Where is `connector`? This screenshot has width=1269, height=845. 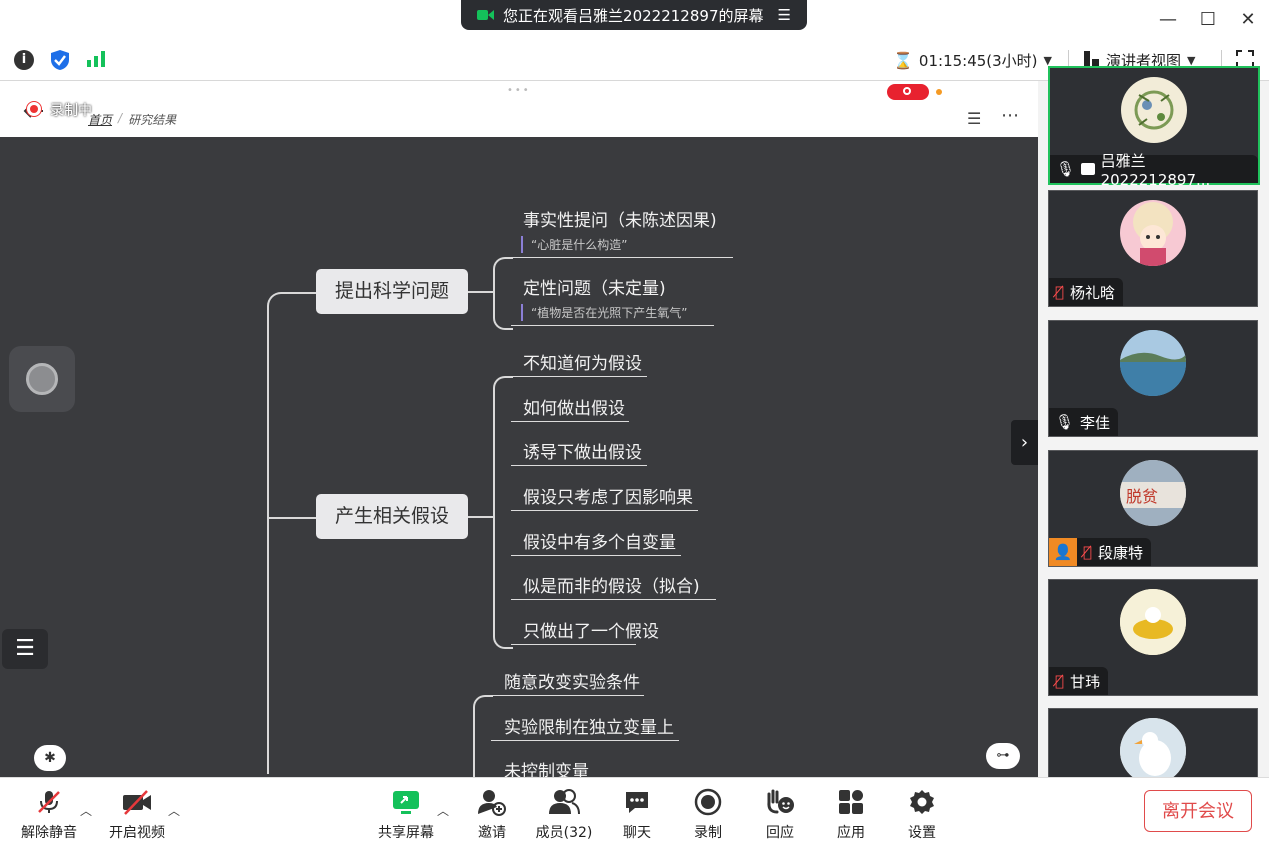 connector is located at coordinates (481, 517).